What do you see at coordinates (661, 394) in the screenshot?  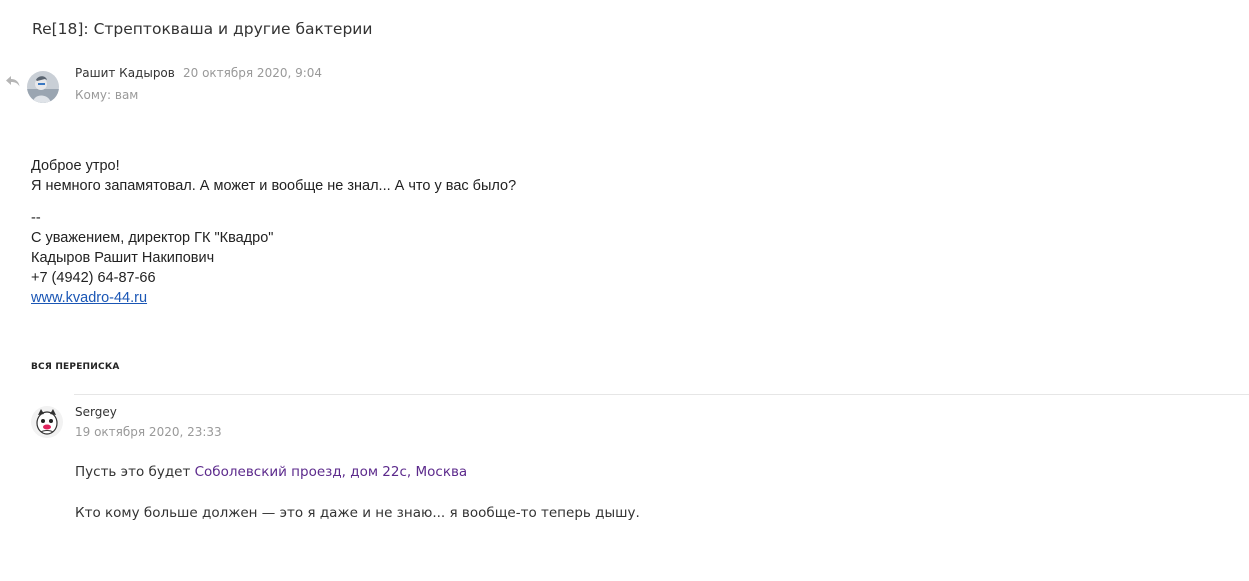 I see `thread-divider` at bounding box center [661, 394].